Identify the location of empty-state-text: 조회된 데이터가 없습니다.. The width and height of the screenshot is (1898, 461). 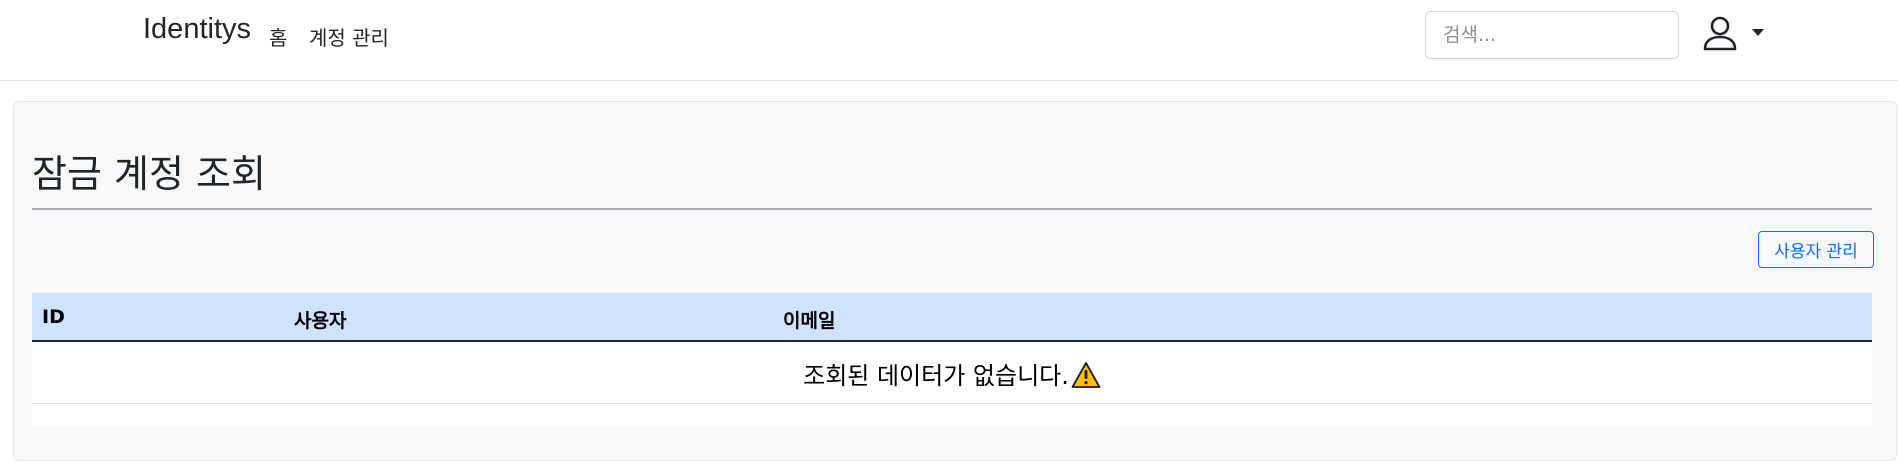
(936, 376).